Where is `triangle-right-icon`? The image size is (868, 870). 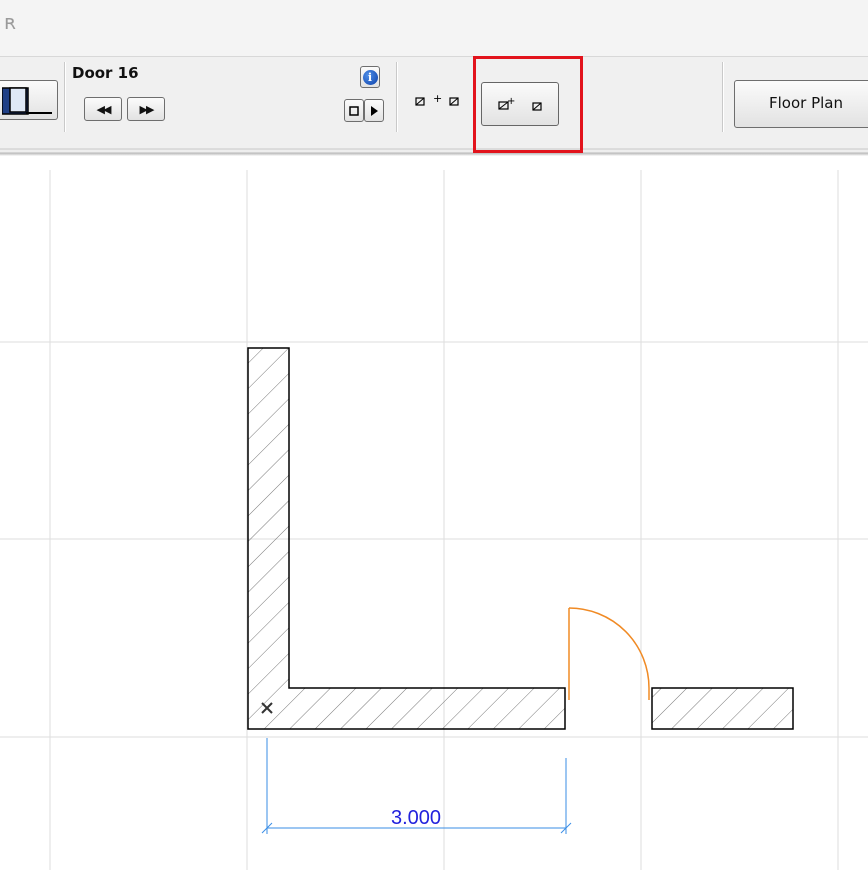 triangle-right-icon is located at coordinates (374, 110).